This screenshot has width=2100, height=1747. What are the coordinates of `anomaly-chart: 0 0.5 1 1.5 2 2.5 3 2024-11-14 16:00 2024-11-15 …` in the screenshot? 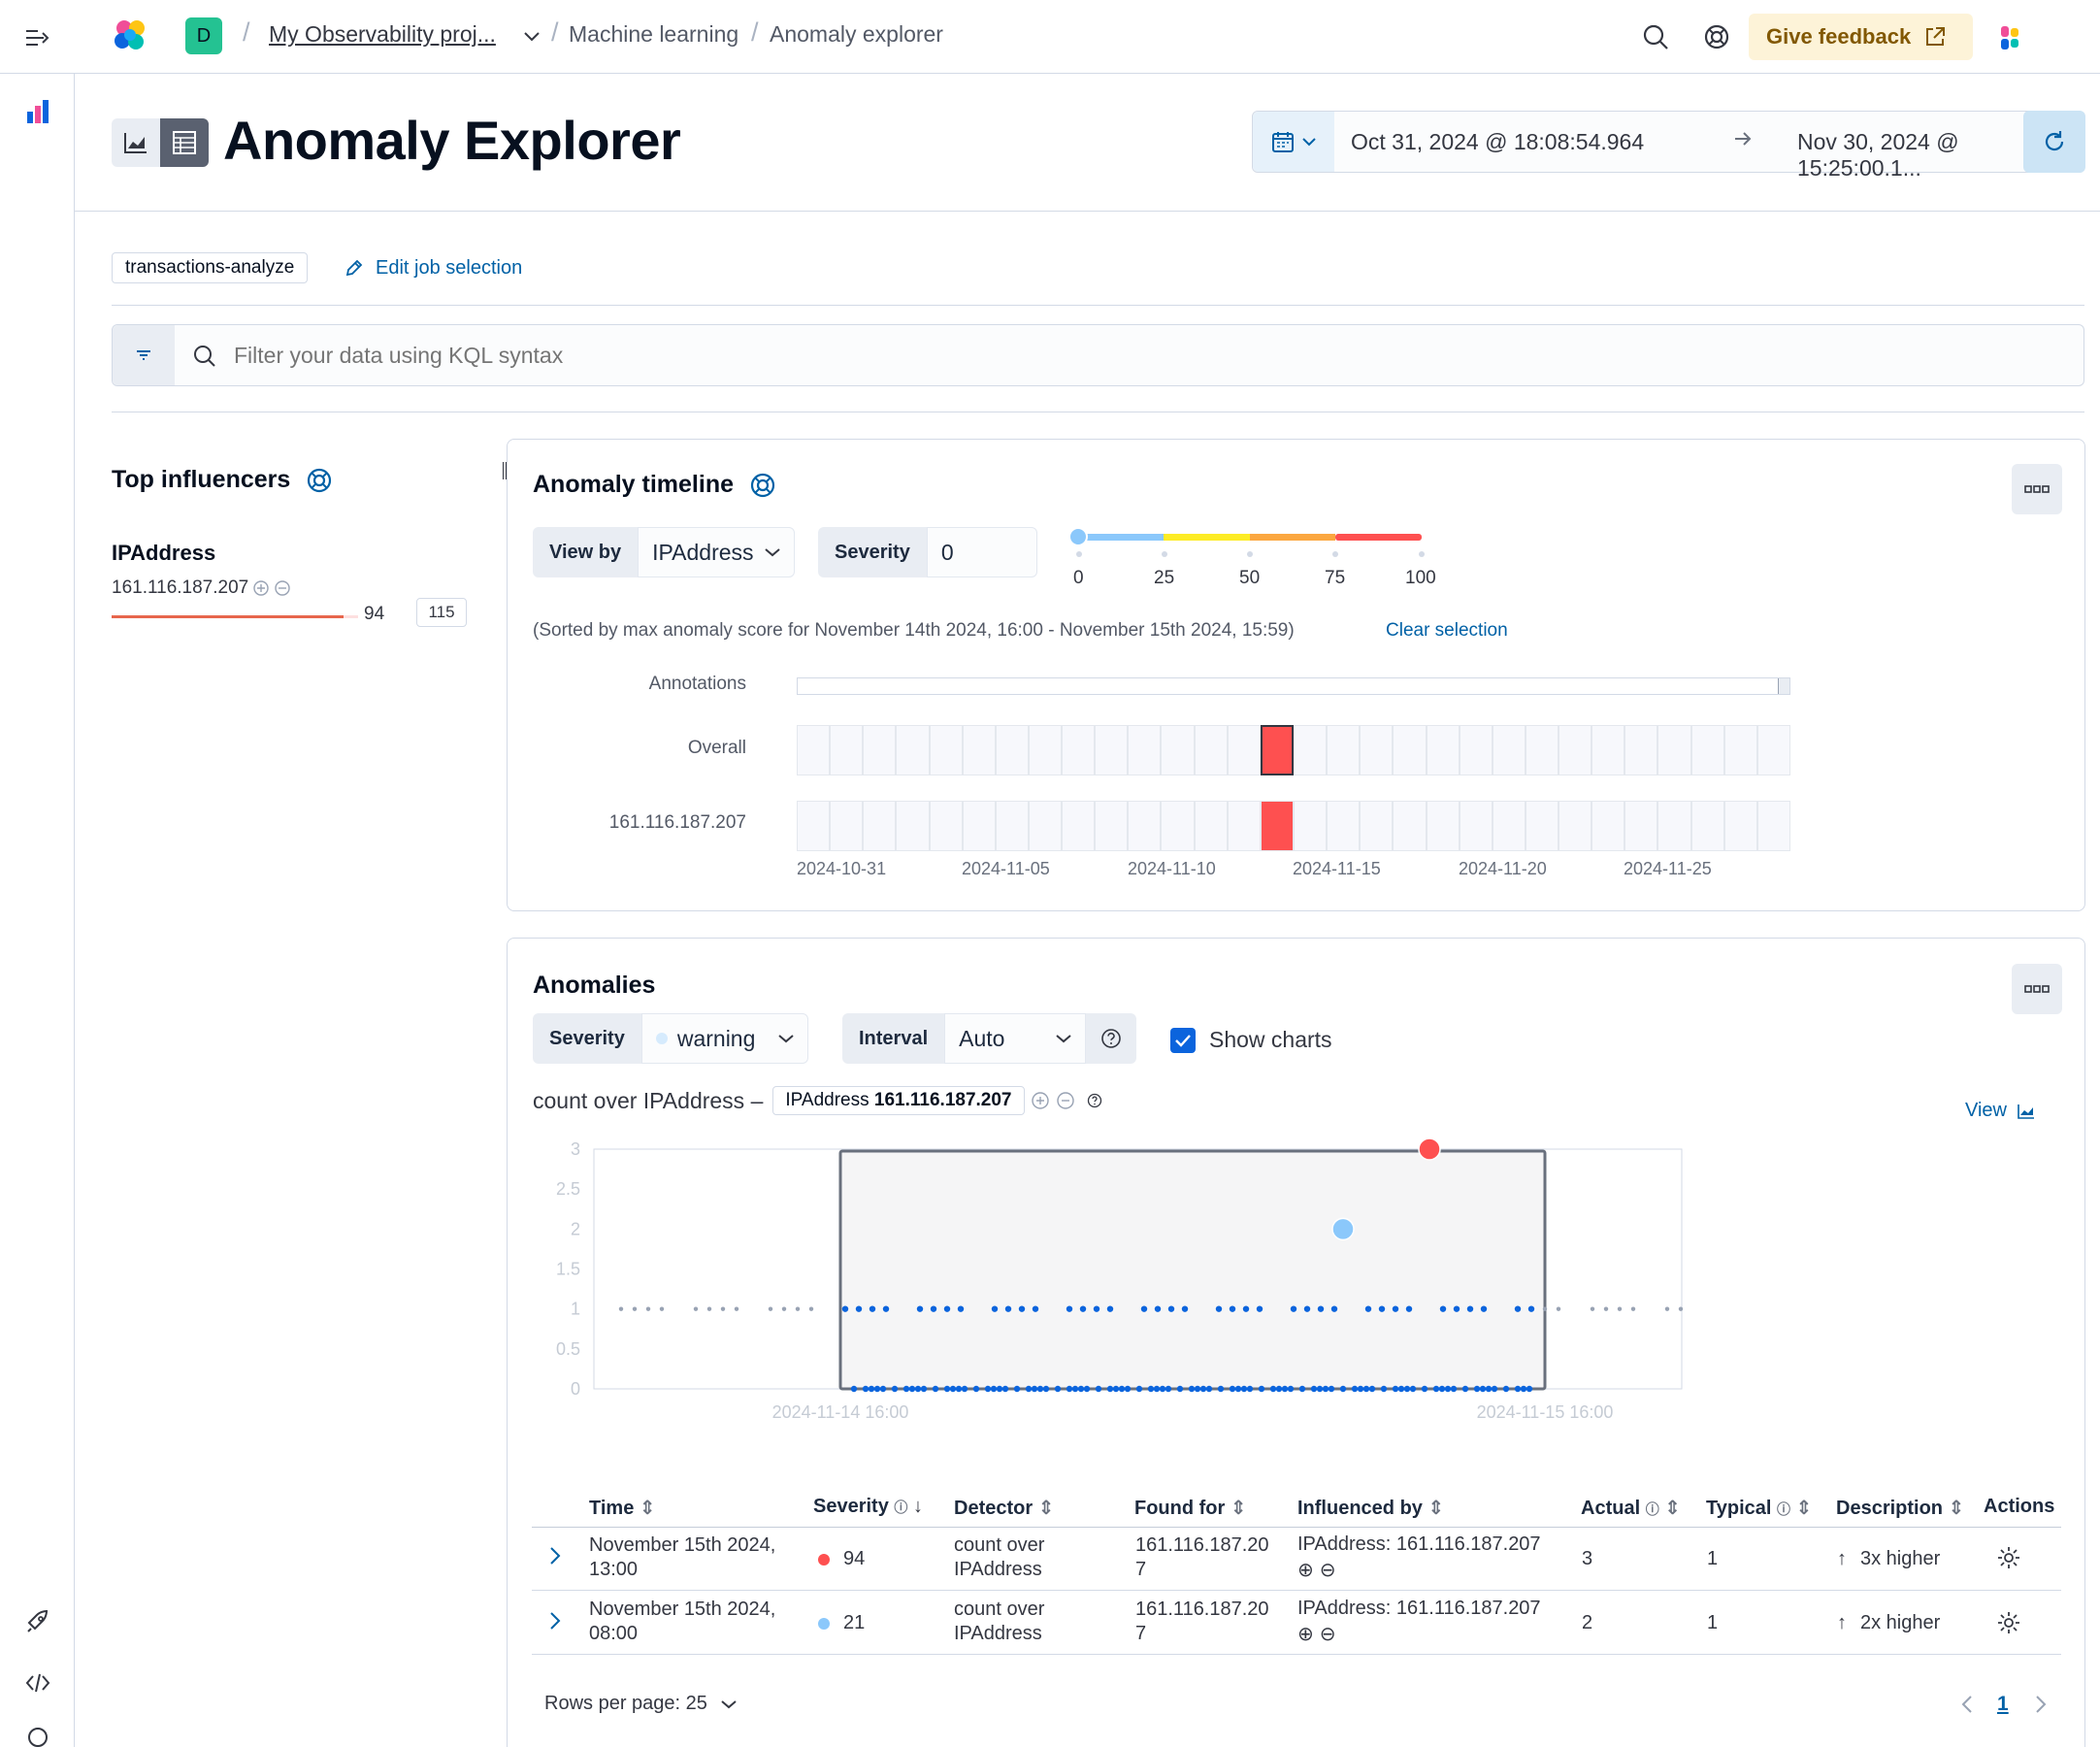 It's located at (1284, 1288).